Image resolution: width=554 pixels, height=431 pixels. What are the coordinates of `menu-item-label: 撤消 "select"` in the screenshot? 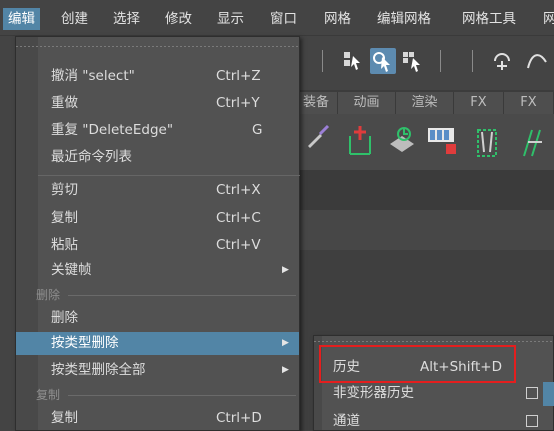 It's located at (93, 76).